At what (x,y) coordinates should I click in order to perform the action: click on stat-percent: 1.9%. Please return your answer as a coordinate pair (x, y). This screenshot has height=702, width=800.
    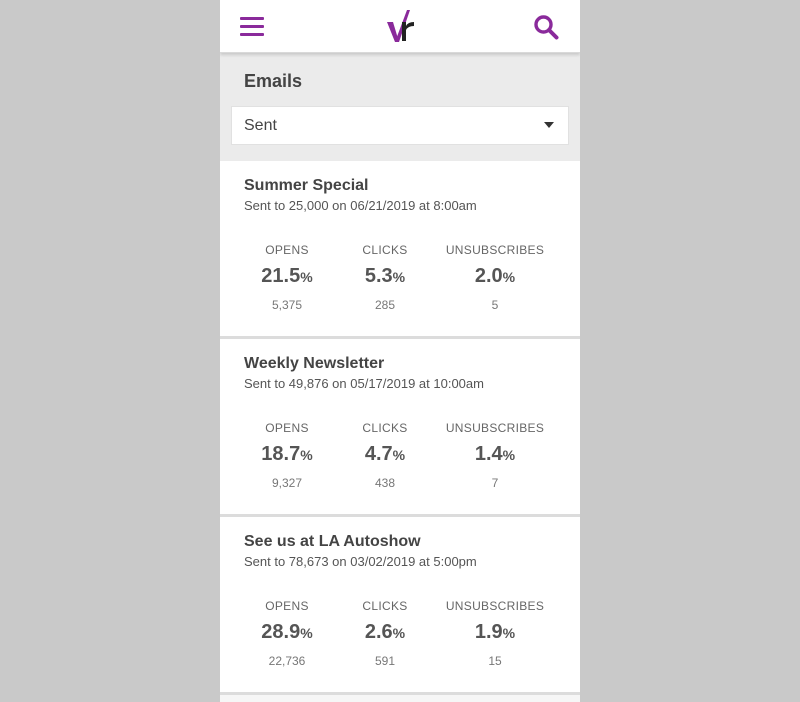
    Looking at the image, I should click on (495, 632).